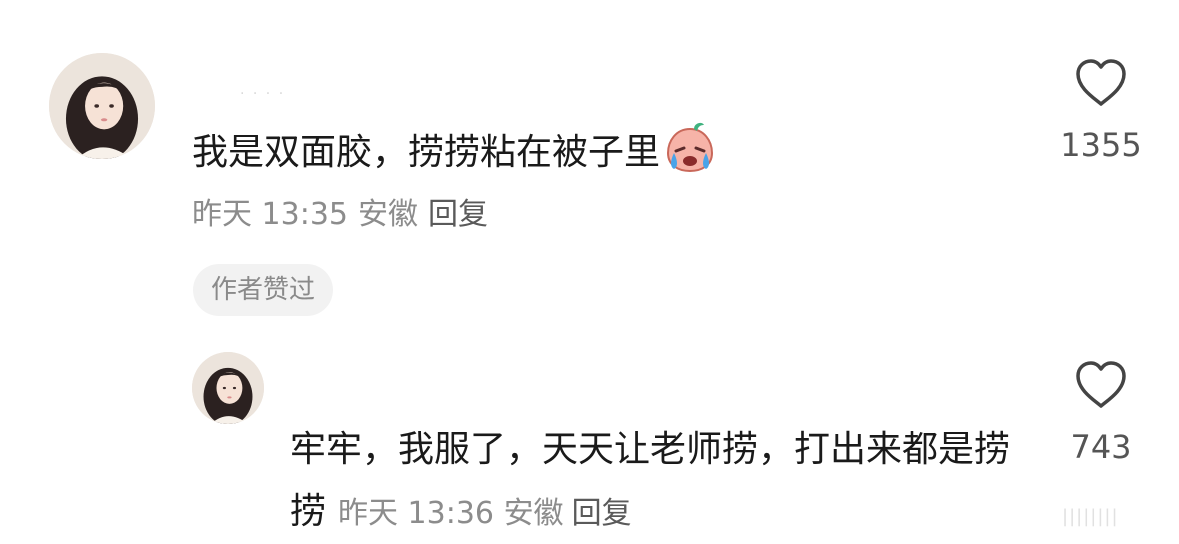 This screenshot has height=544, width=1179. I want to click on like-count: 1355, so click(1101, 145).